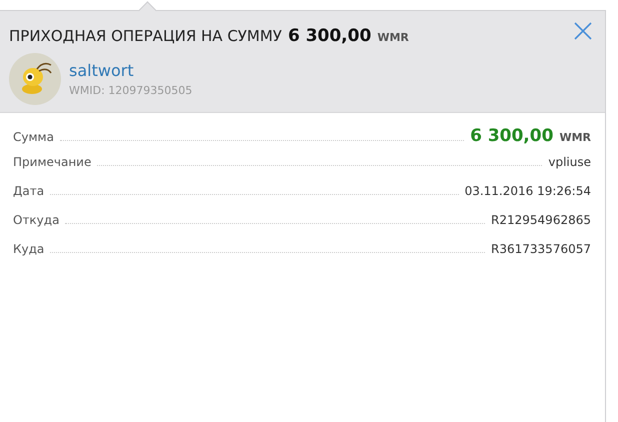 This screenshot has width=618, height=422. Describe the element at coordinates (33, 137) in the screenshot. I see `detail-label: Сумма` at that location.